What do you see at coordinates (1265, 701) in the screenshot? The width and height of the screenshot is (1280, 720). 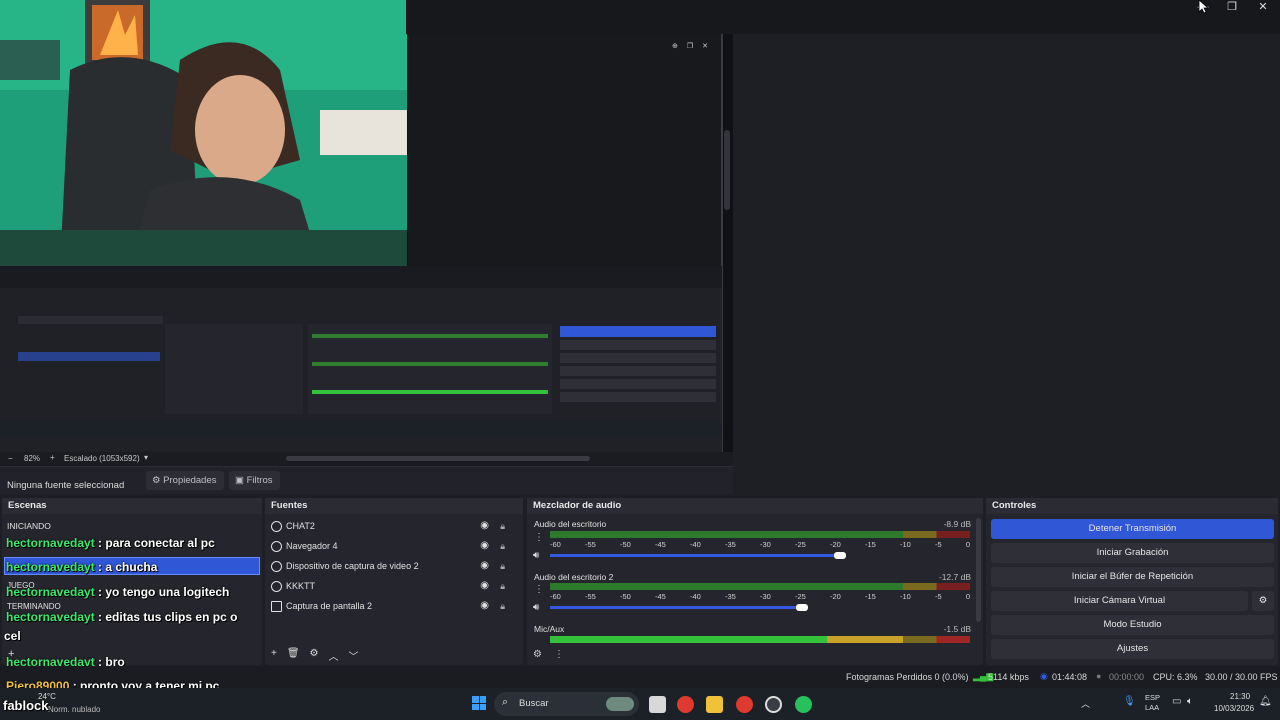 I see `notification-icon: 🔔︎` at bounding box center [1265, 701].